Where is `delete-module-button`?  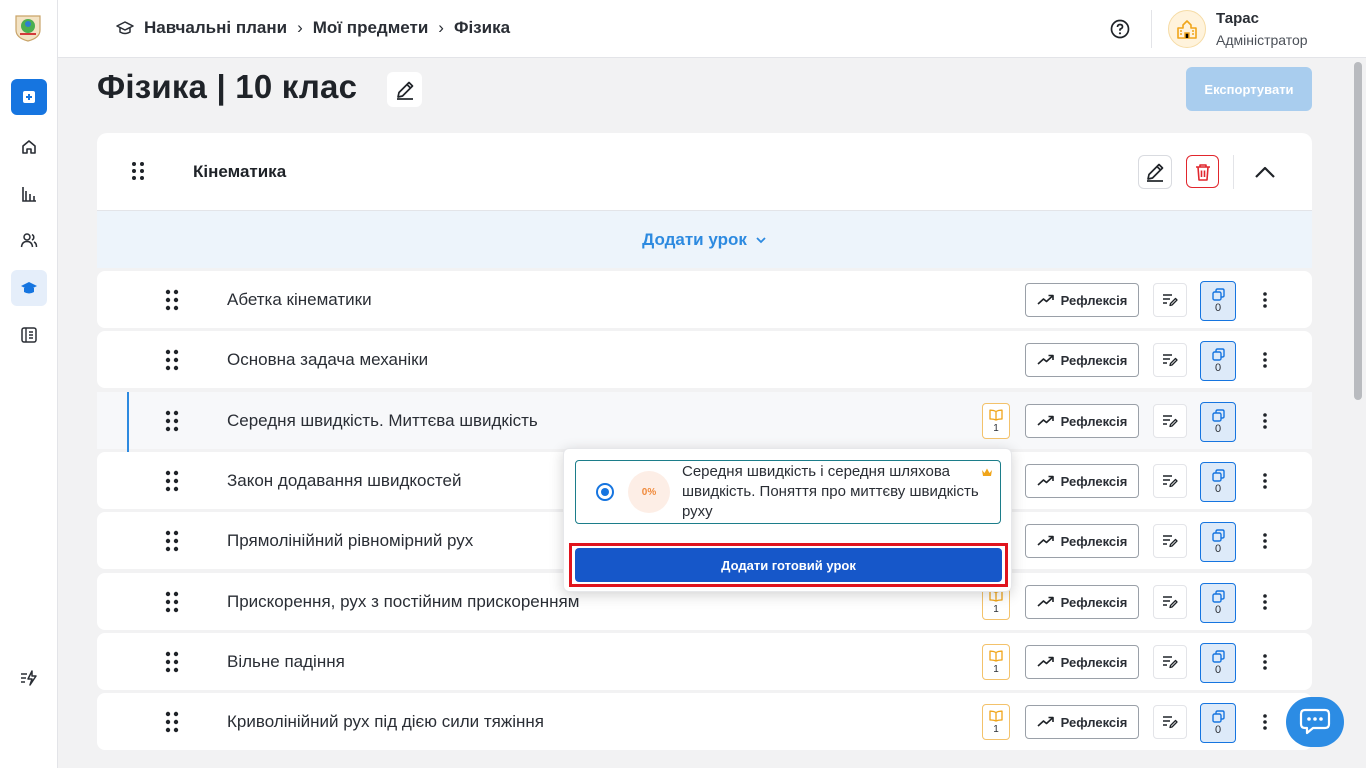 delete-module-button is located at coordinates (1202, 171).